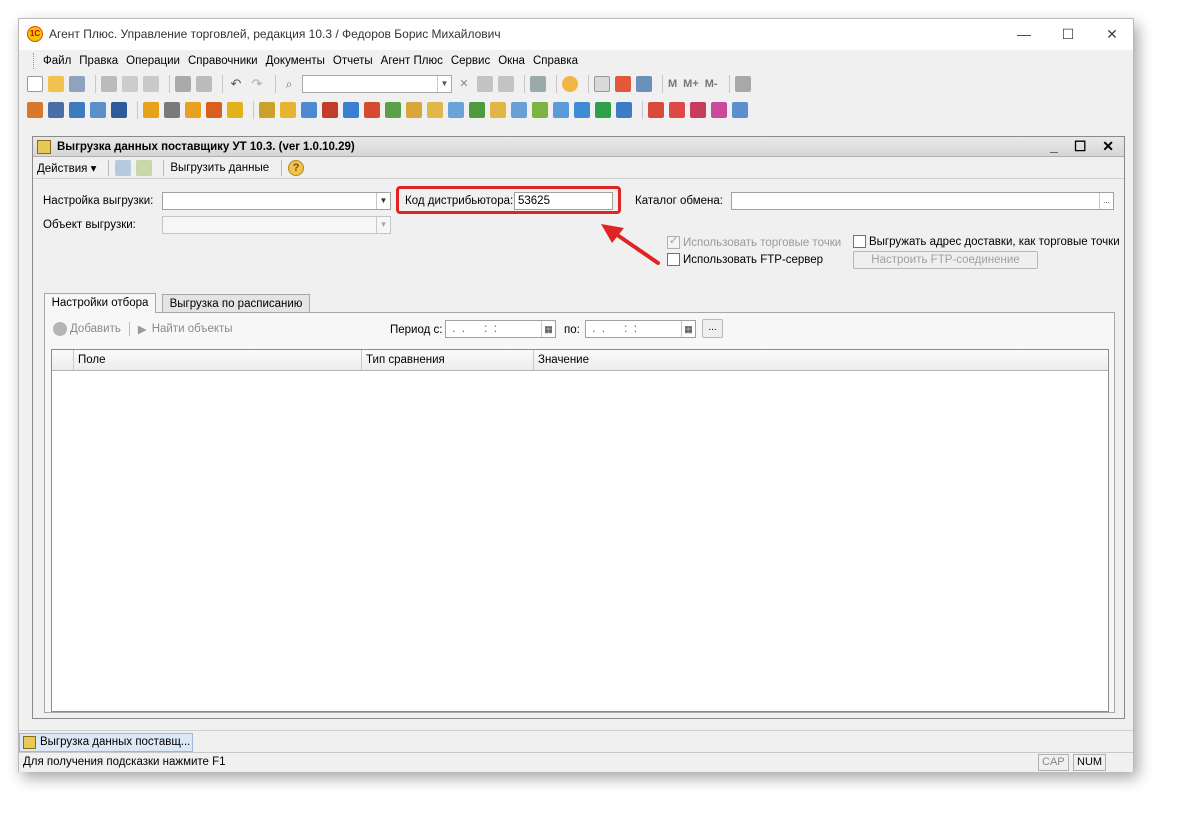  Describe the element at coordinates (538, 84) in the screenshot. I see `windows-icon` at that location.